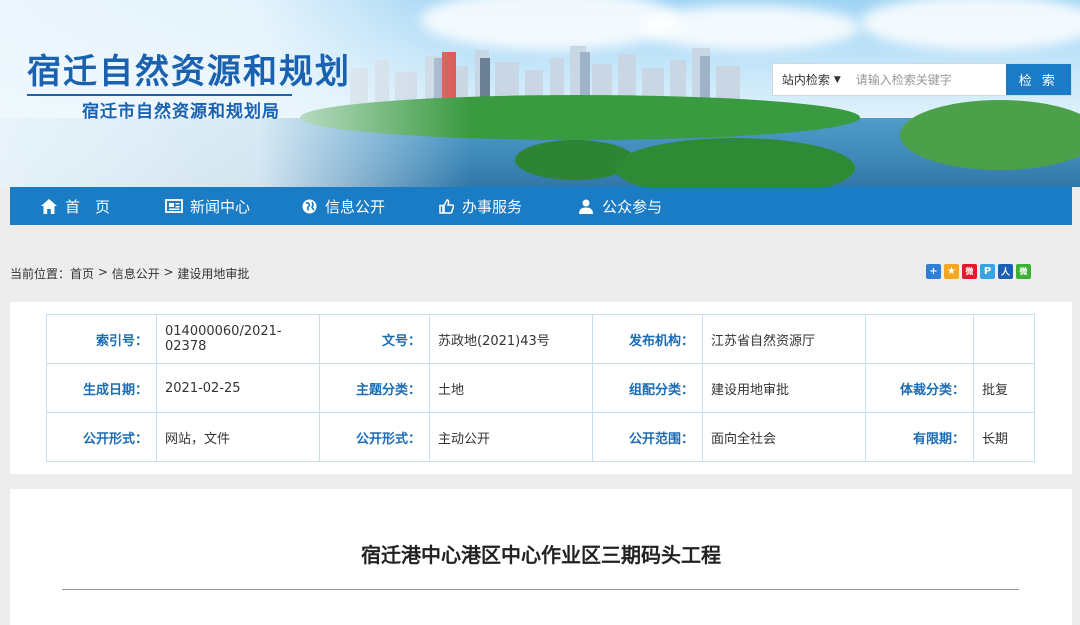 Image resolution: width=1080 pixels, height=625 pixels. What do you see at coordinates (40, 274) in the screenshot?
I see `breadcrumb-prefix: 当前位置：` at bounding box center [40, 274].